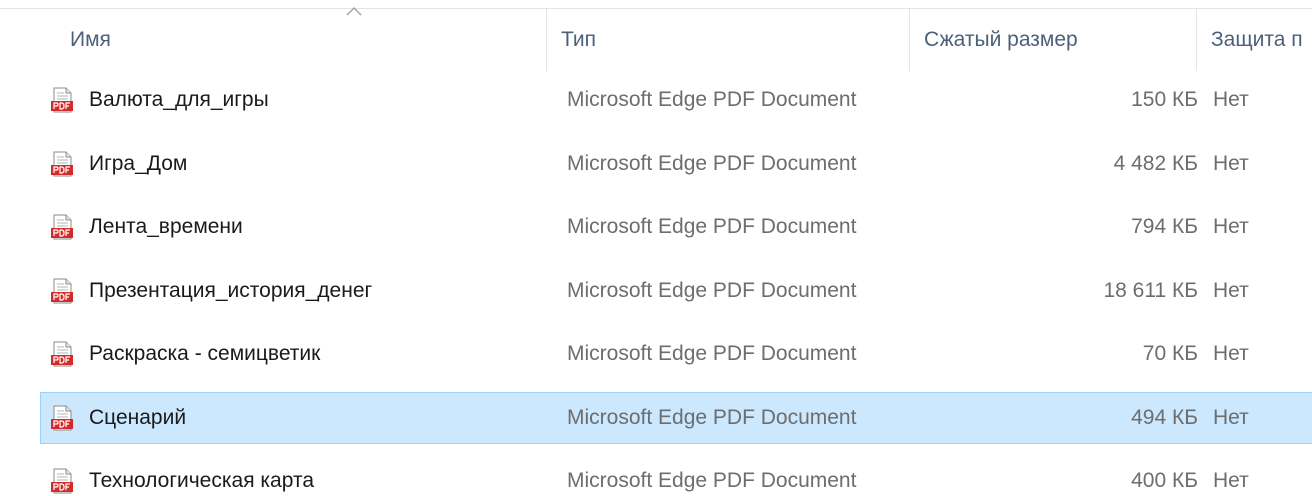 The width and height of the screenshot is (1312, 496). I want to click on column-header-bar: Имя Тип Сжатый размер Защита п, so click(656, 39).